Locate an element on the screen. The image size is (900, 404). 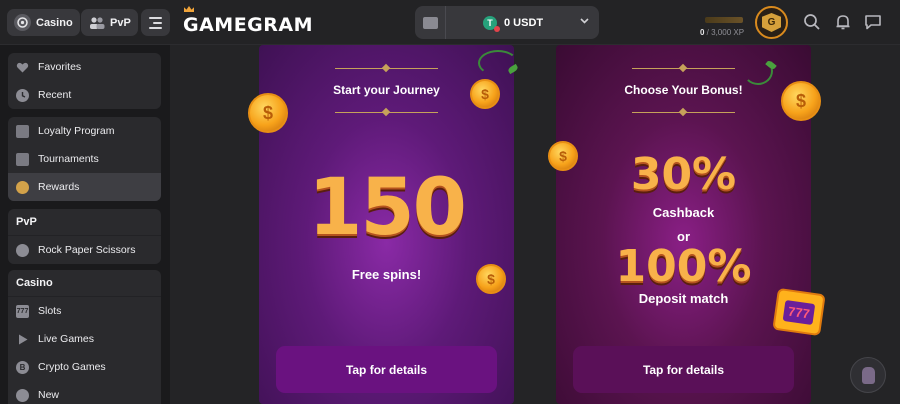
wallet-balance: 0 USDT is located at coordinates (524, 22).